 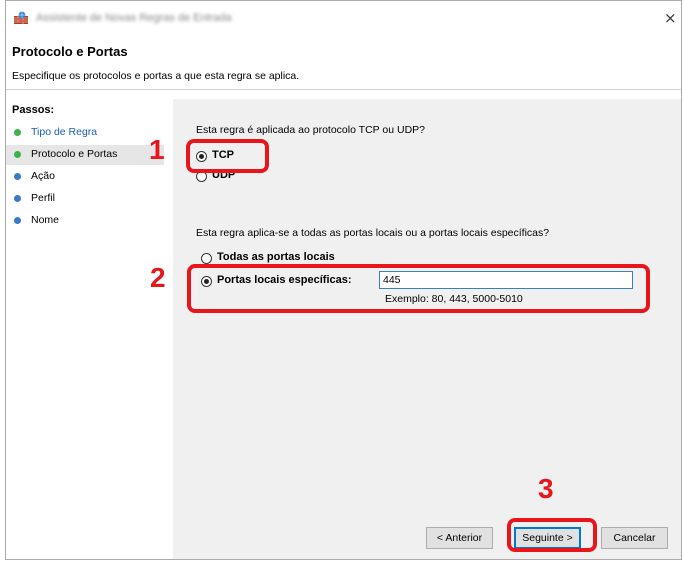 I want to click on close-button: ×, so click(x=670, y=18).